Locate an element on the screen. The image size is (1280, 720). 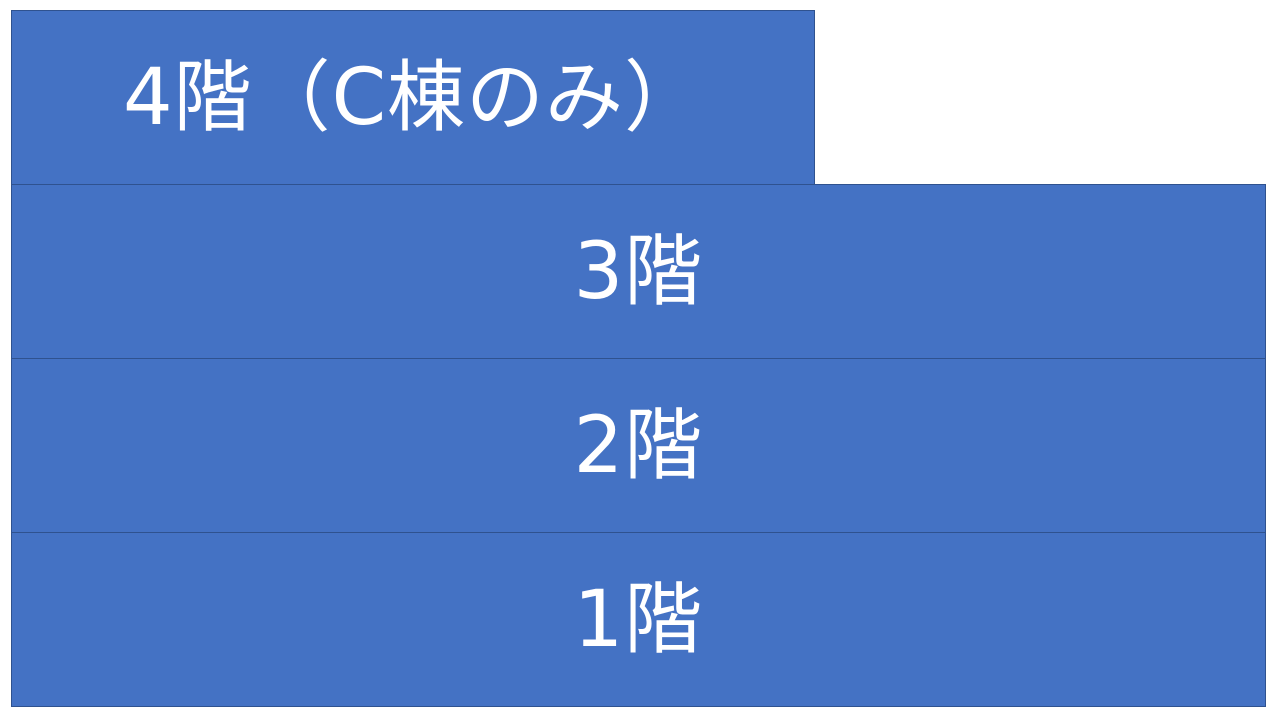
floor-1-label: 1階 is located at coordinates (638, 619).